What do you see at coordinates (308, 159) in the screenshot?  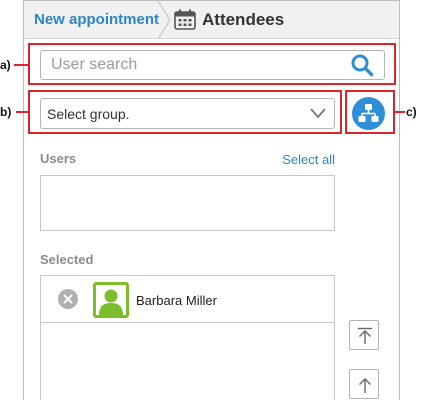 I see `select-all-link: Select all` at bounding box center [308, 159].